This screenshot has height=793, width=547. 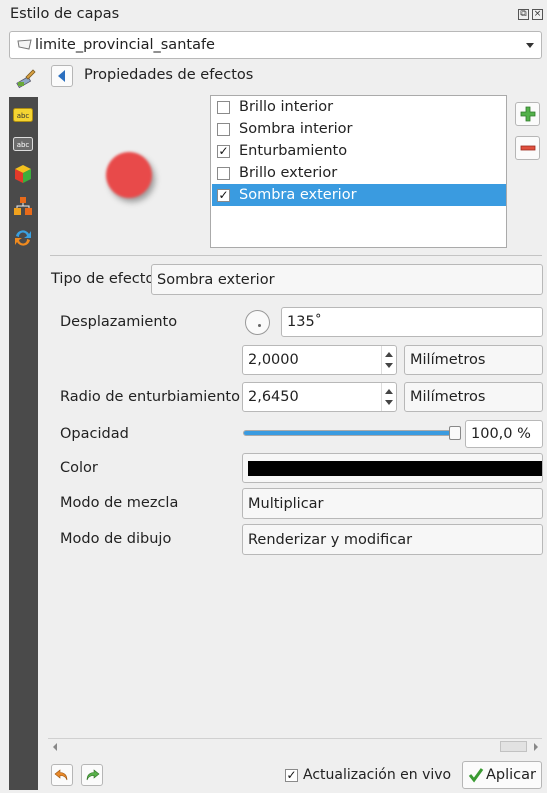 What do you see at coordinates (392, 503) in the screenshot?
I see `blend-mode-combo: Multiplicar` at bounding box center [392, 503].